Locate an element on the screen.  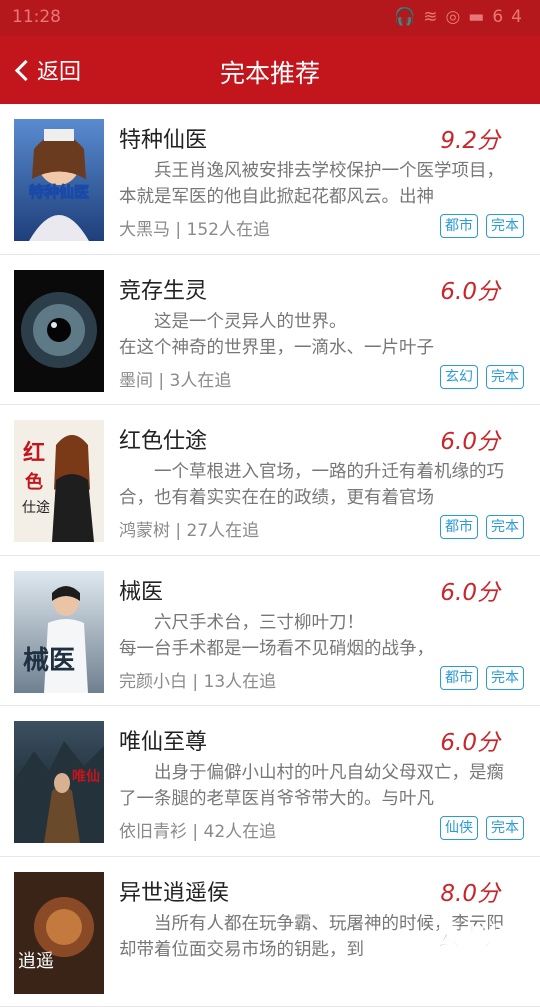
app-bar: 返回 完本推荐 is located at coordinates (270, 70).